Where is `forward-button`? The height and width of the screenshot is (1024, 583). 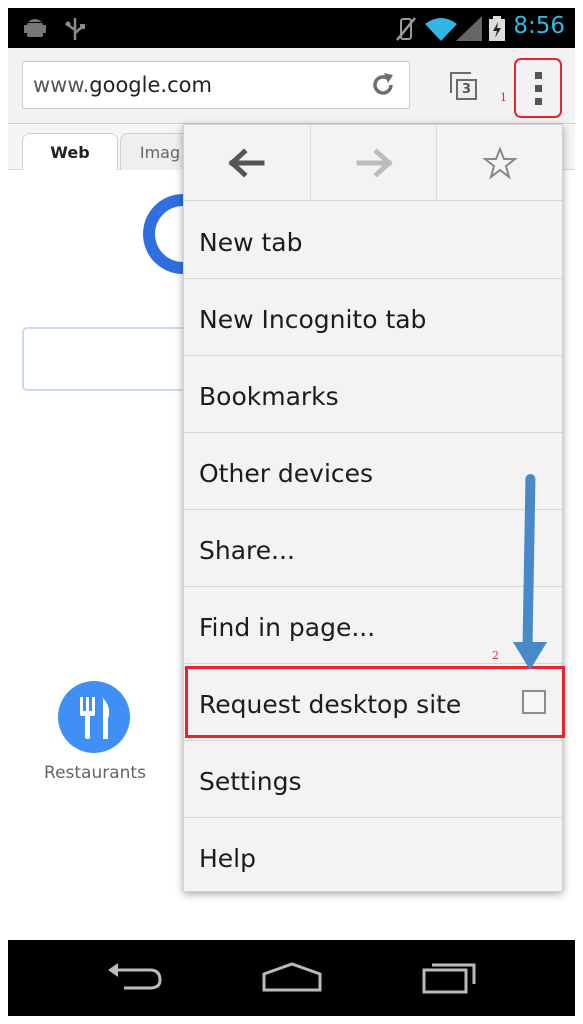 forward-button is located at coordinates (373, 163).